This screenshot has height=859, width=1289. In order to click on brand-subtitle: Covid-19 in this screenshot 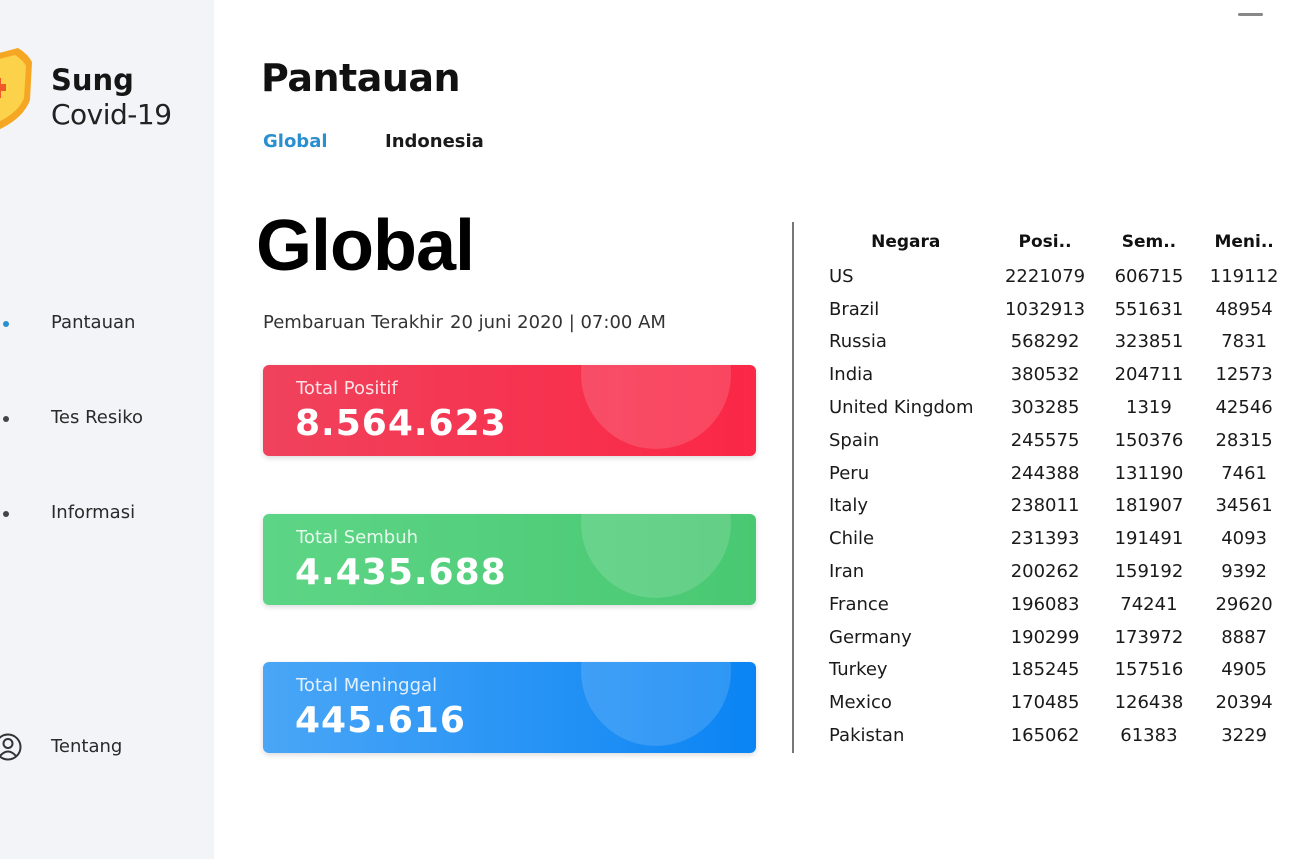, I will do `click(111, 114)`.